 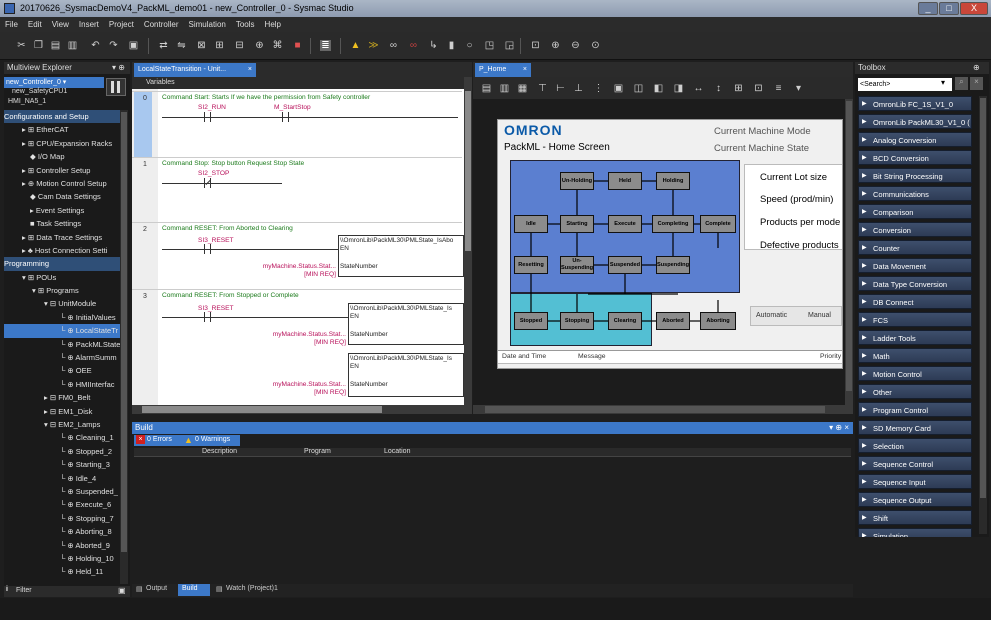 I want to click on step-icon: ↳, so click(x=433, y=45).